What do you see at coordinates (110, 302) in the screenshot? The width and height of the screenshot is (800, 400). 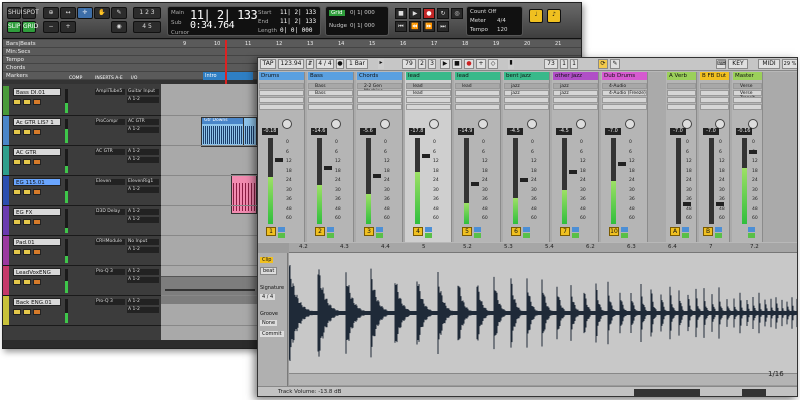 I see `insert-slot: Pro-Q 3` at bounding box center [110, 302].